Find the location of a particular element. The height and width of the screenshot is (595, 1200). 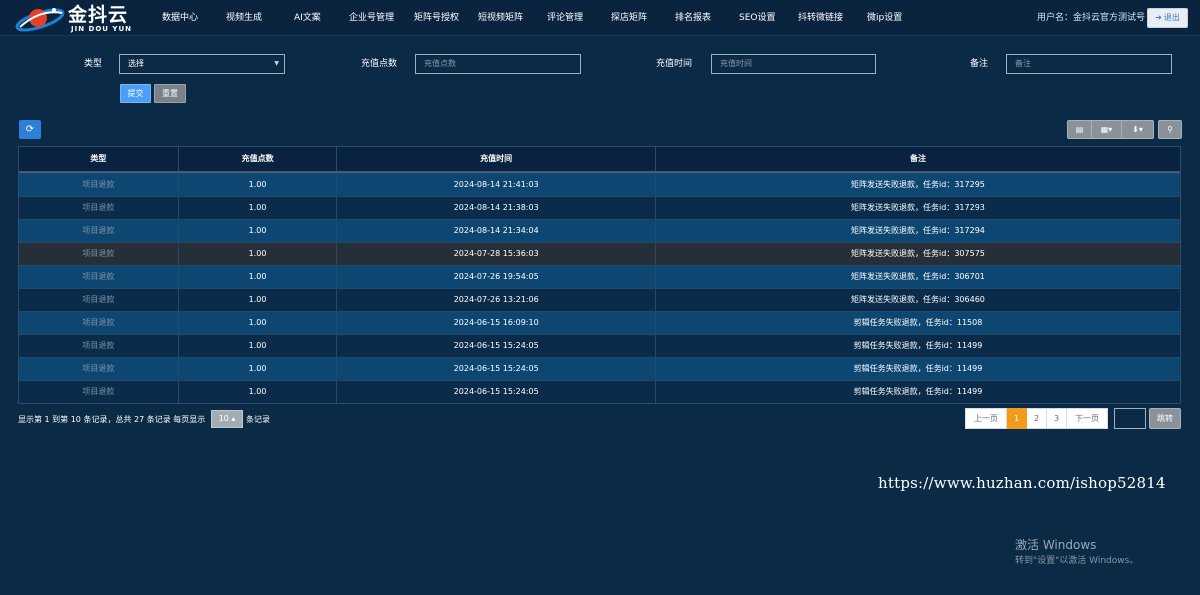

column-header-time: 充值时间 is located at coordinates (496, 159).